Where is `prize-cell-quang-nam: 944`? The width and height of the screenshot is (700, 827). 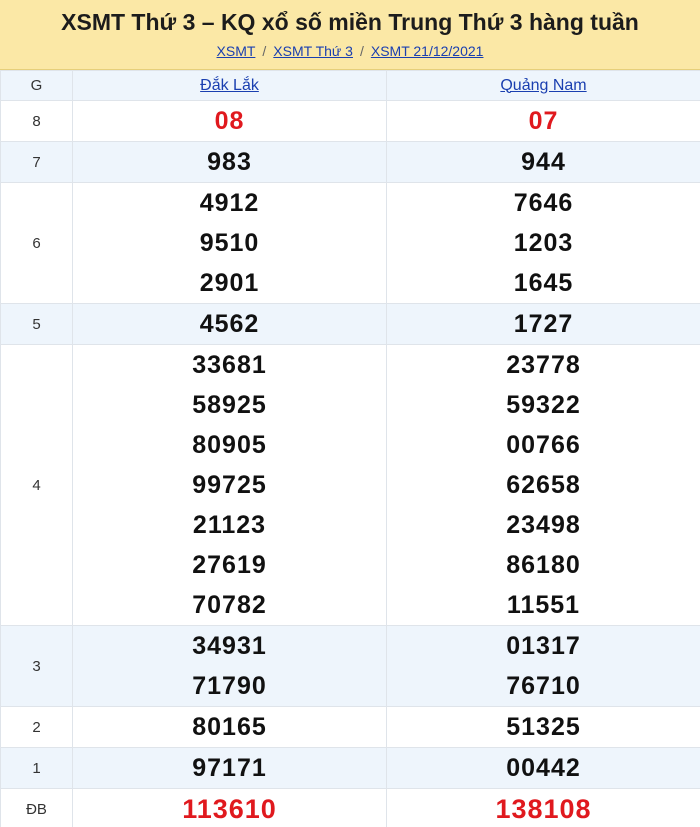
prize-cell-quang-nam: 944 is located at coordinates (543, 162).